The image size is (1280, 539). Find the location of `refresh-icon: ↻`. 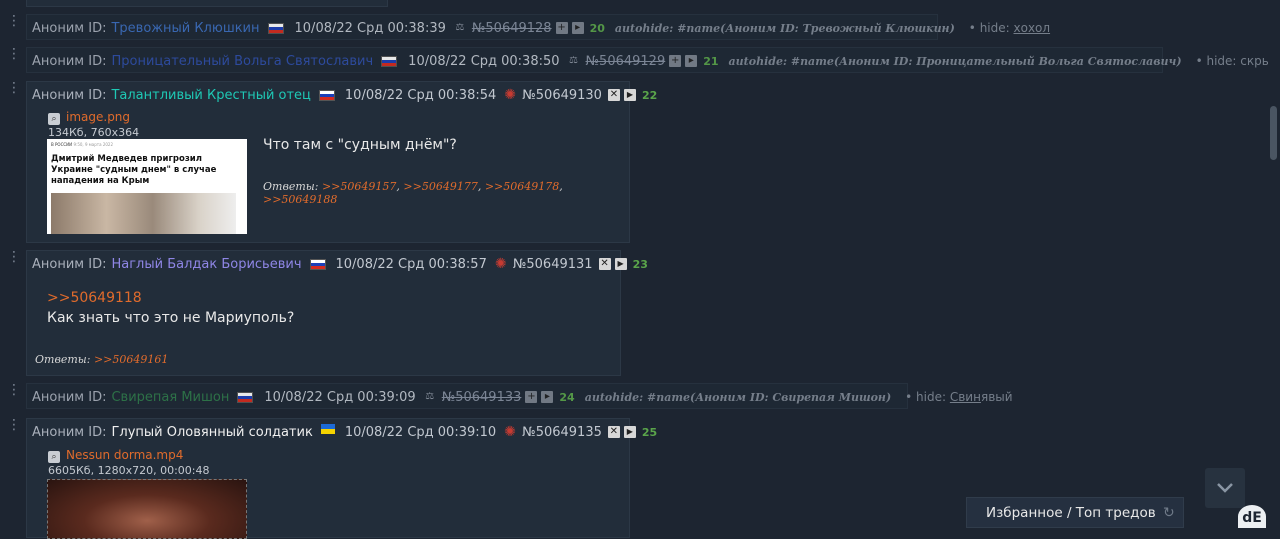

refresh-icon: ↻ is located at coordinates (1169, 513).